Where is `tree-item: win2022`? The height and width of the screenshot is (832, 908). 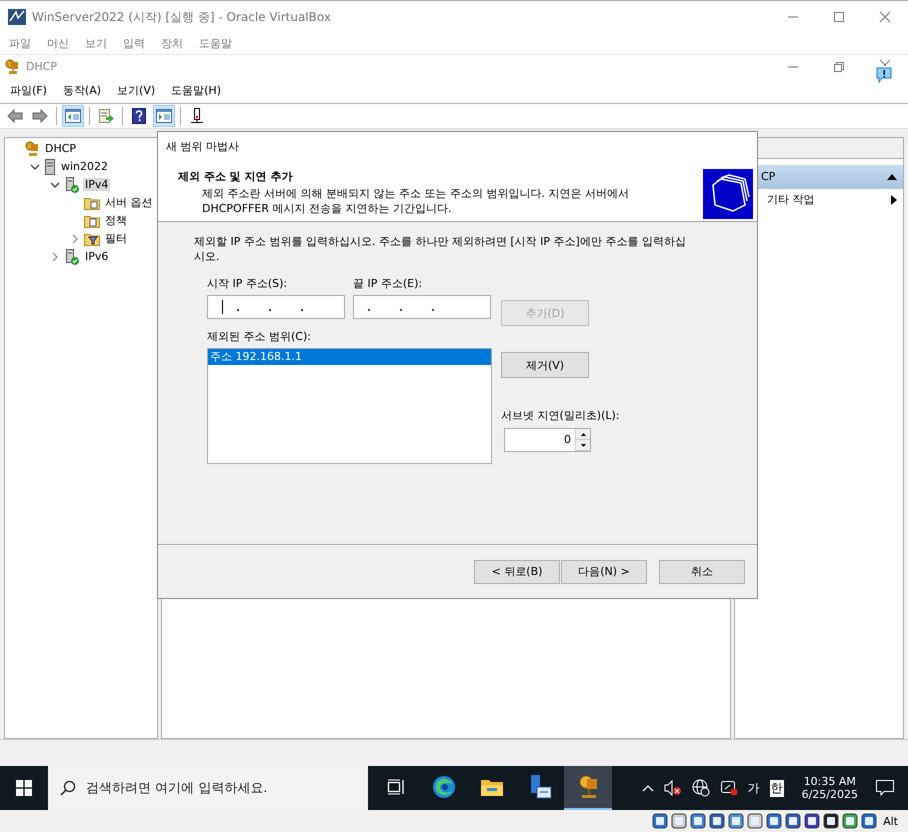
tree-item: win2022 is located at coordinates (84, 167).